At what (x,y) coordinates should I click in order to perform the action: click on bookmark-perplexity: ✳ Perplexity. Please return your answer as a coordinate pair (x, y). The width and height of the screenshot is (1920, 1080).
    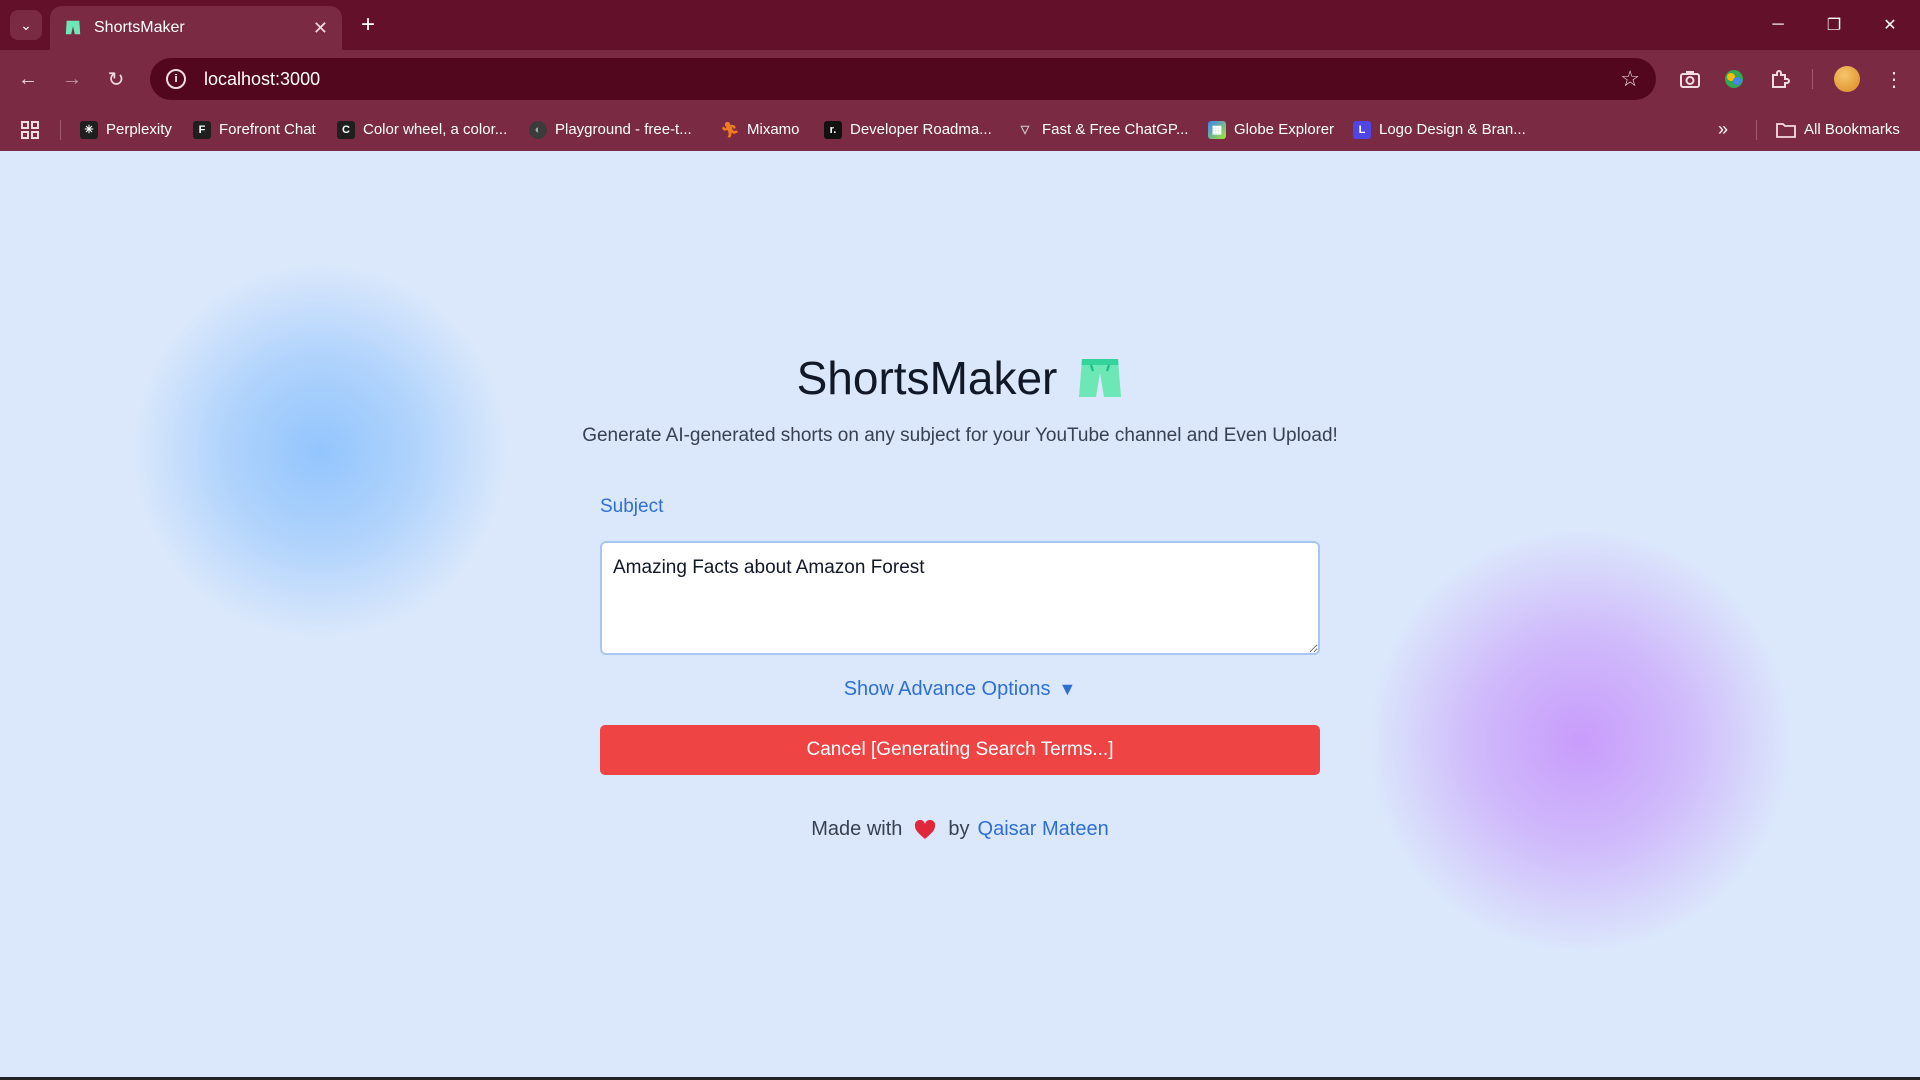
    Looking at the image, I should click on (126, 129).